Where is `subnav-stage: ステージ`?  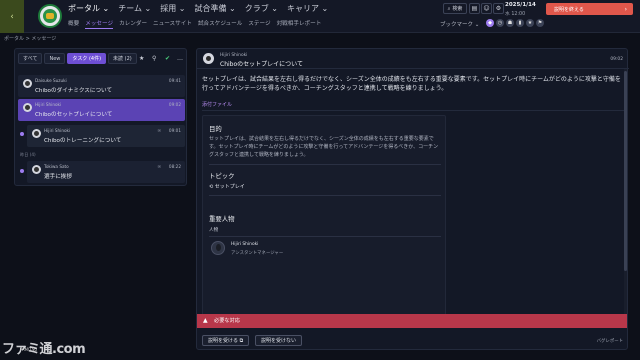
subnav-stage: ステージ is located at coordinates (259, 24).